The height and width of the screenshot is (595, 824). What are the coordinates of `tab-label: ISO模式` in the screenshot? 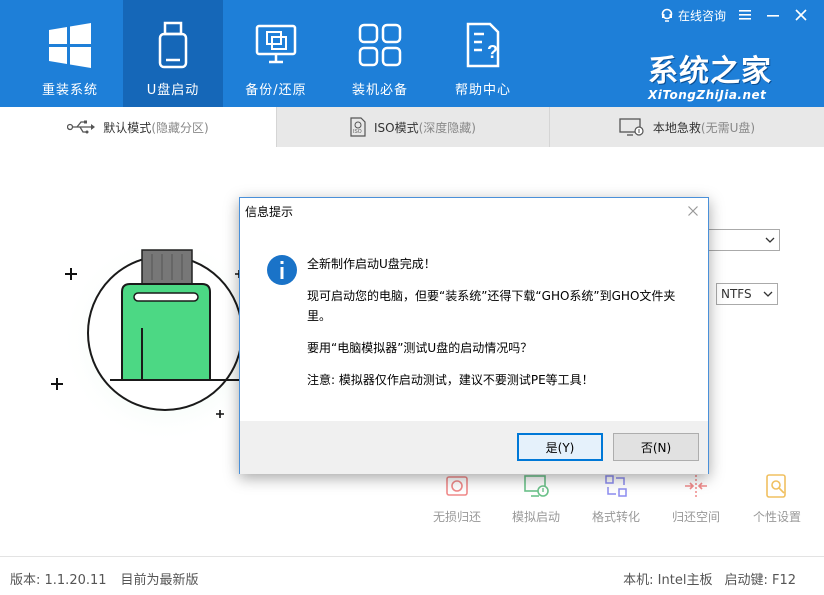 It's located at (396, 127).